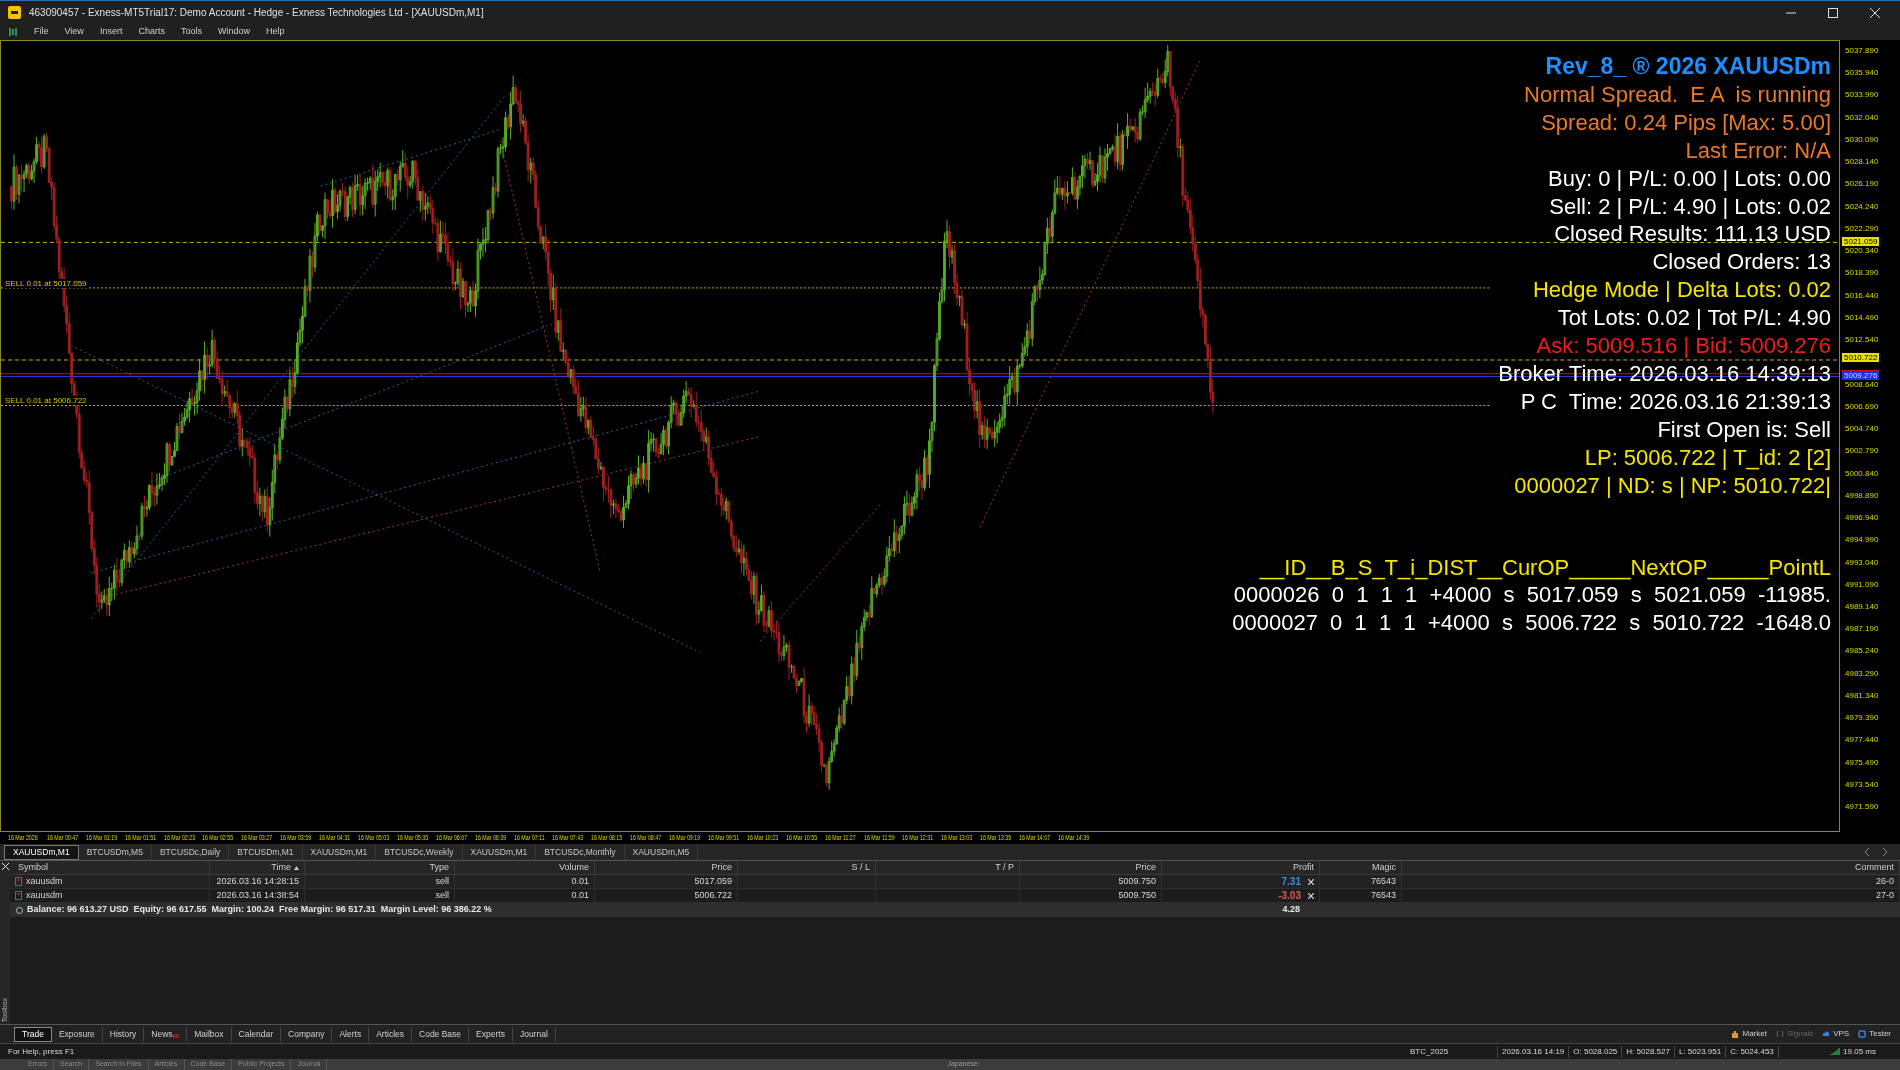  What do you see at coordinates (1874, 867) in the screenshot?
I see `column-header: Comment` at bounding box center [1874, 867].